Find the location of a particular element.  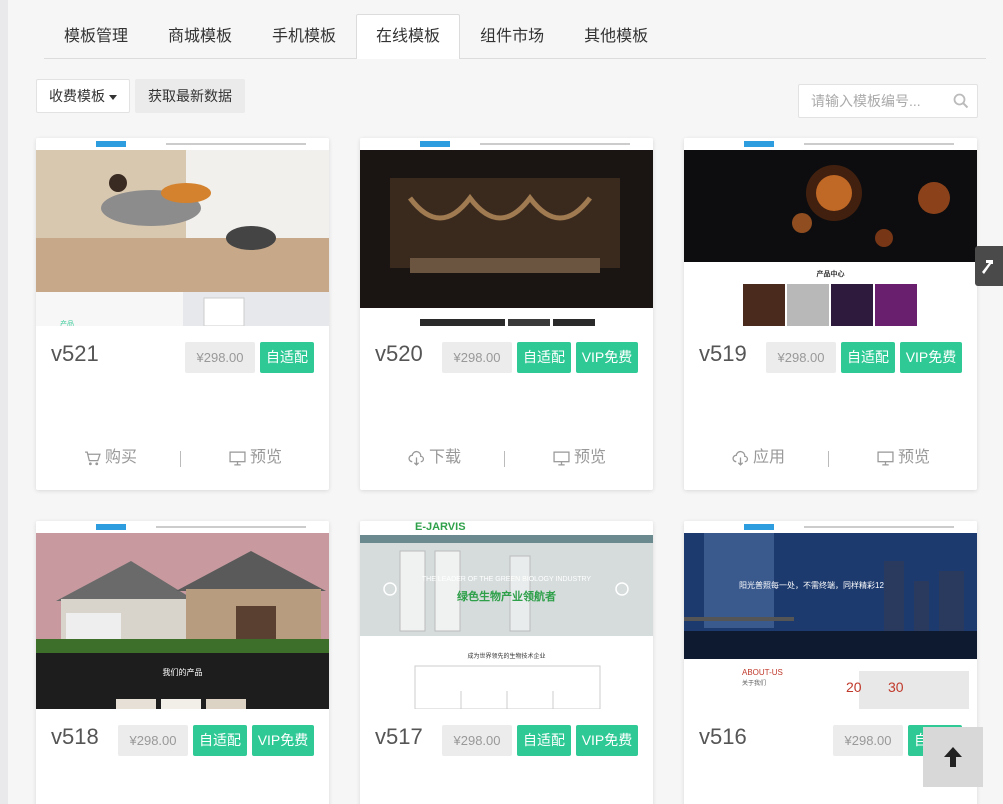

side-tool-button is located at coordinates (989, 266).